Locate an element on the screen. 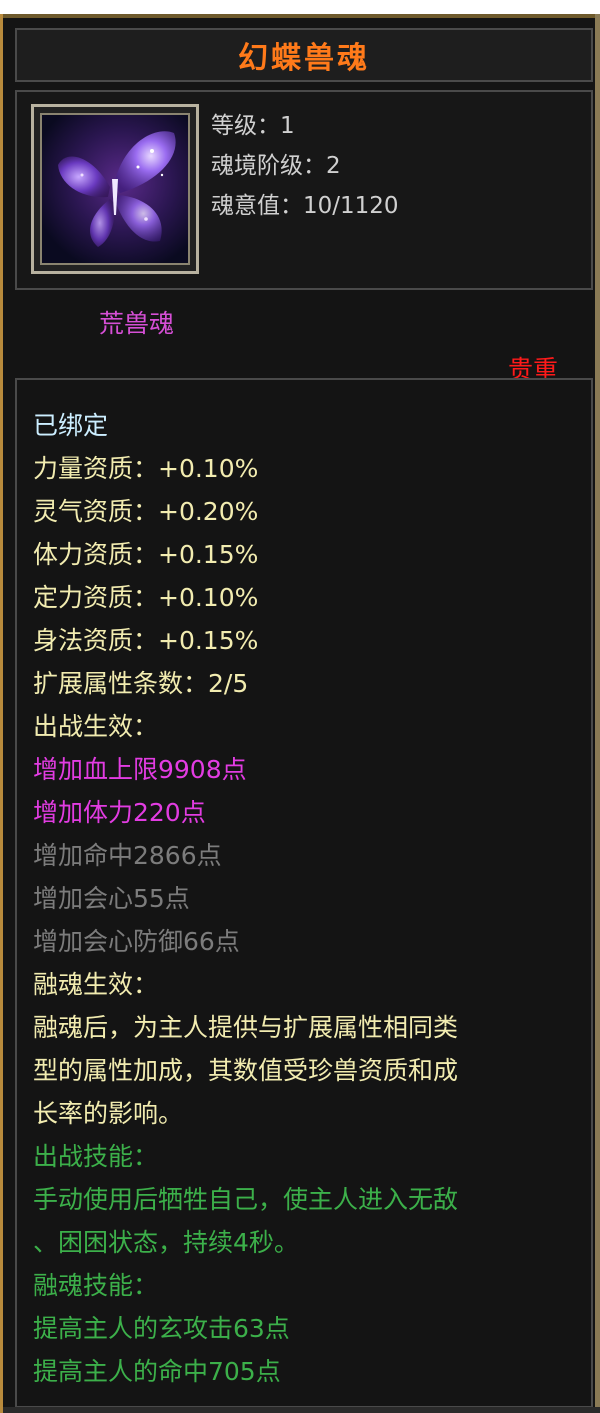 The width and height of the screenshot is (600, 1413). frame-top-border is located at coordinates (301, 16).